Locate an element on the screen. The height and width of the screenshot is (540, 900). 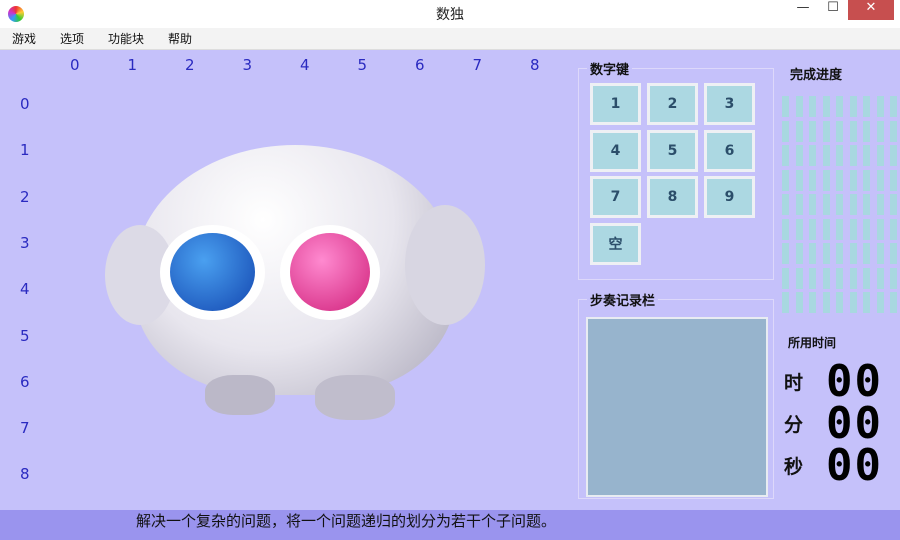
menu-help: 帮助 is located at coordinates (180, 38).